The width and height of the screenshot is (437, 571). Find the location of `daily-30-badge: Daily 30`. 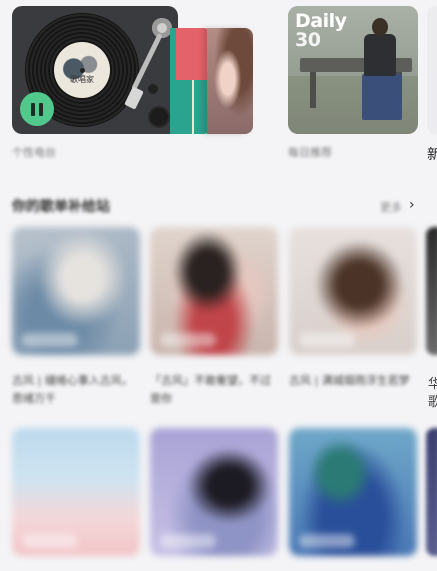

daily-30-badge: Daily 30 is located at coordinates (321, 31).